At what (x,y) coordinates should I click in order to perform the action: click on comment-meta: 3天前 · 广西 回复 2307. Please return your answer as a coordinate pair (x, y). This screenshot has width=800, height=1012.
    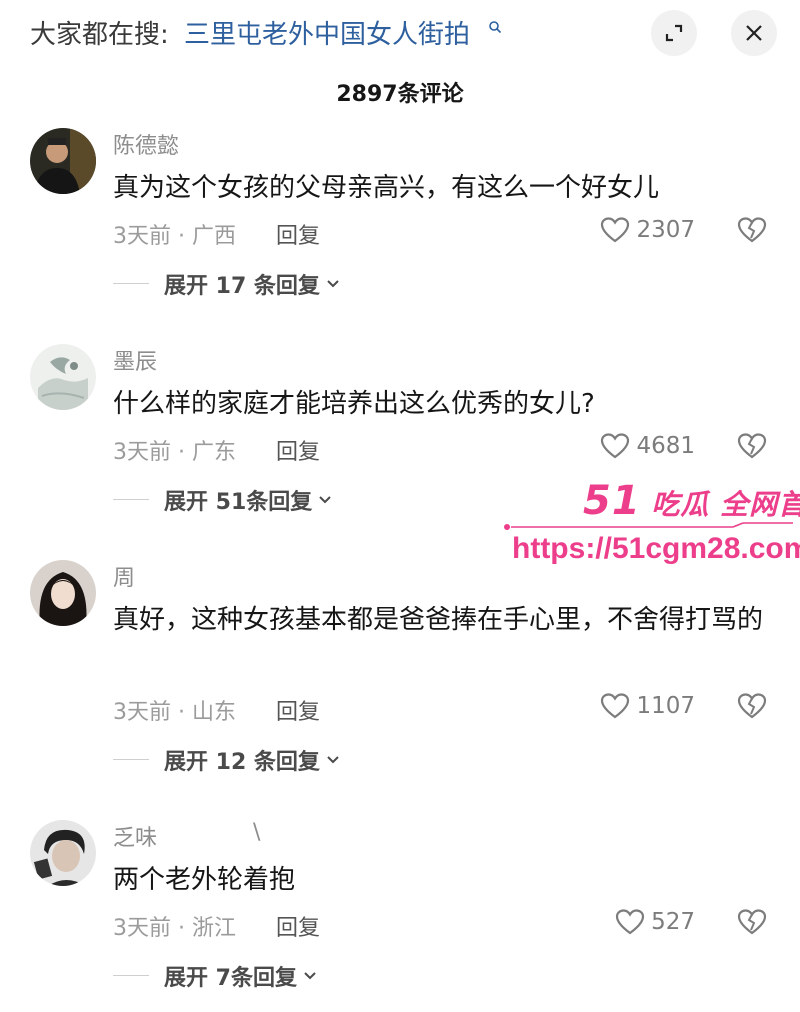
    Looking at the image, I should click on (400, 233).